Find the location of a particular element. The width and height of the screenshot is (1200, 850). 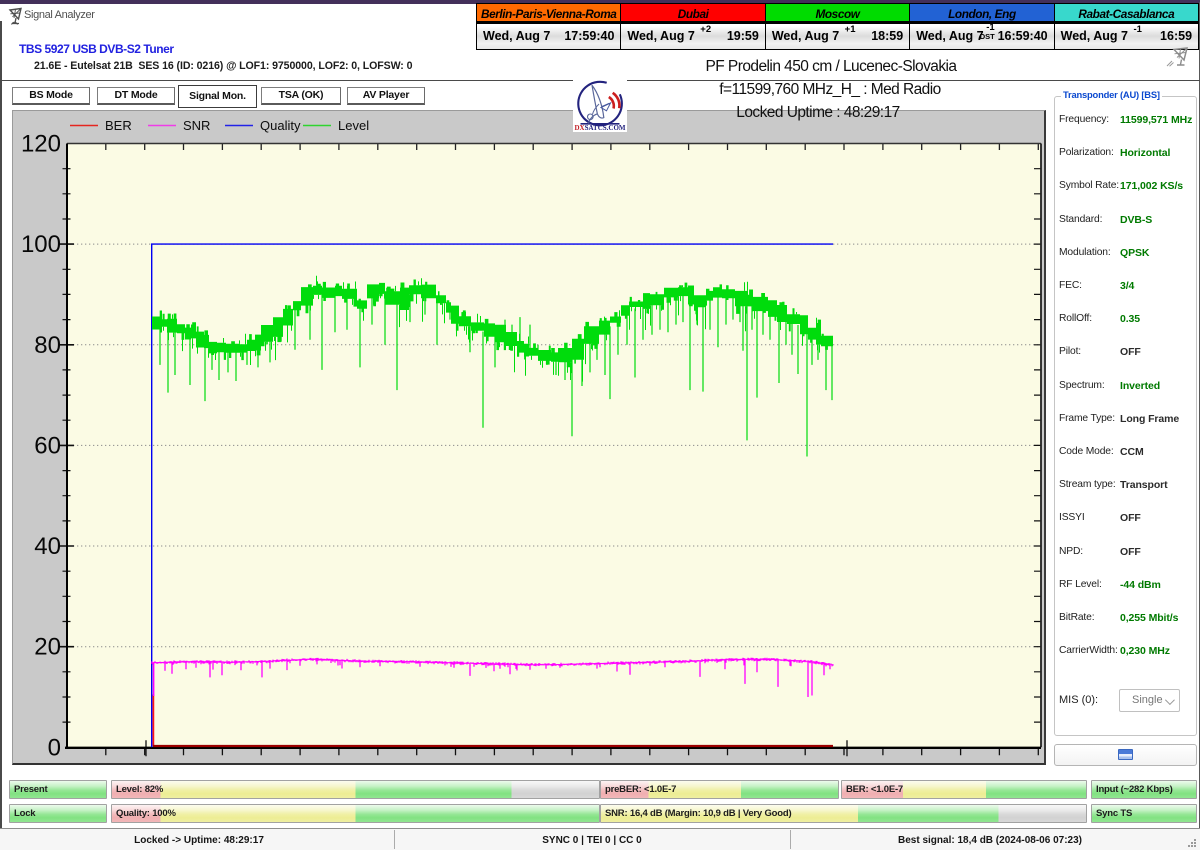

svg-text: 80 is located at coordinates (47, 345).